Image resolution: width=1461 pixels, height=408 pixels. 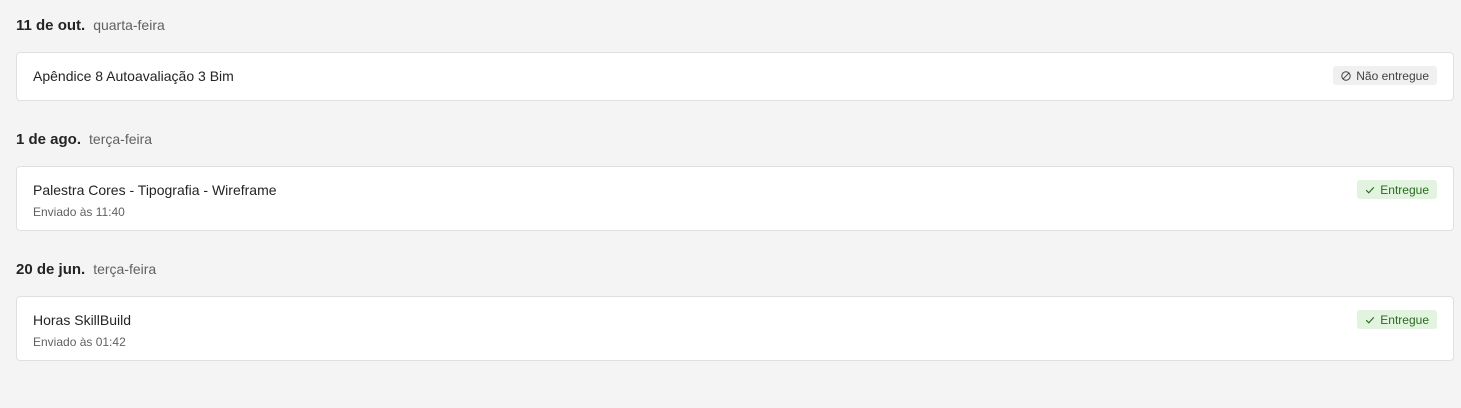 What do you see at coordinates (1392, 75) in the screenshot?
I see `status-label: Não entregue` at bounding box center [1392, 75].